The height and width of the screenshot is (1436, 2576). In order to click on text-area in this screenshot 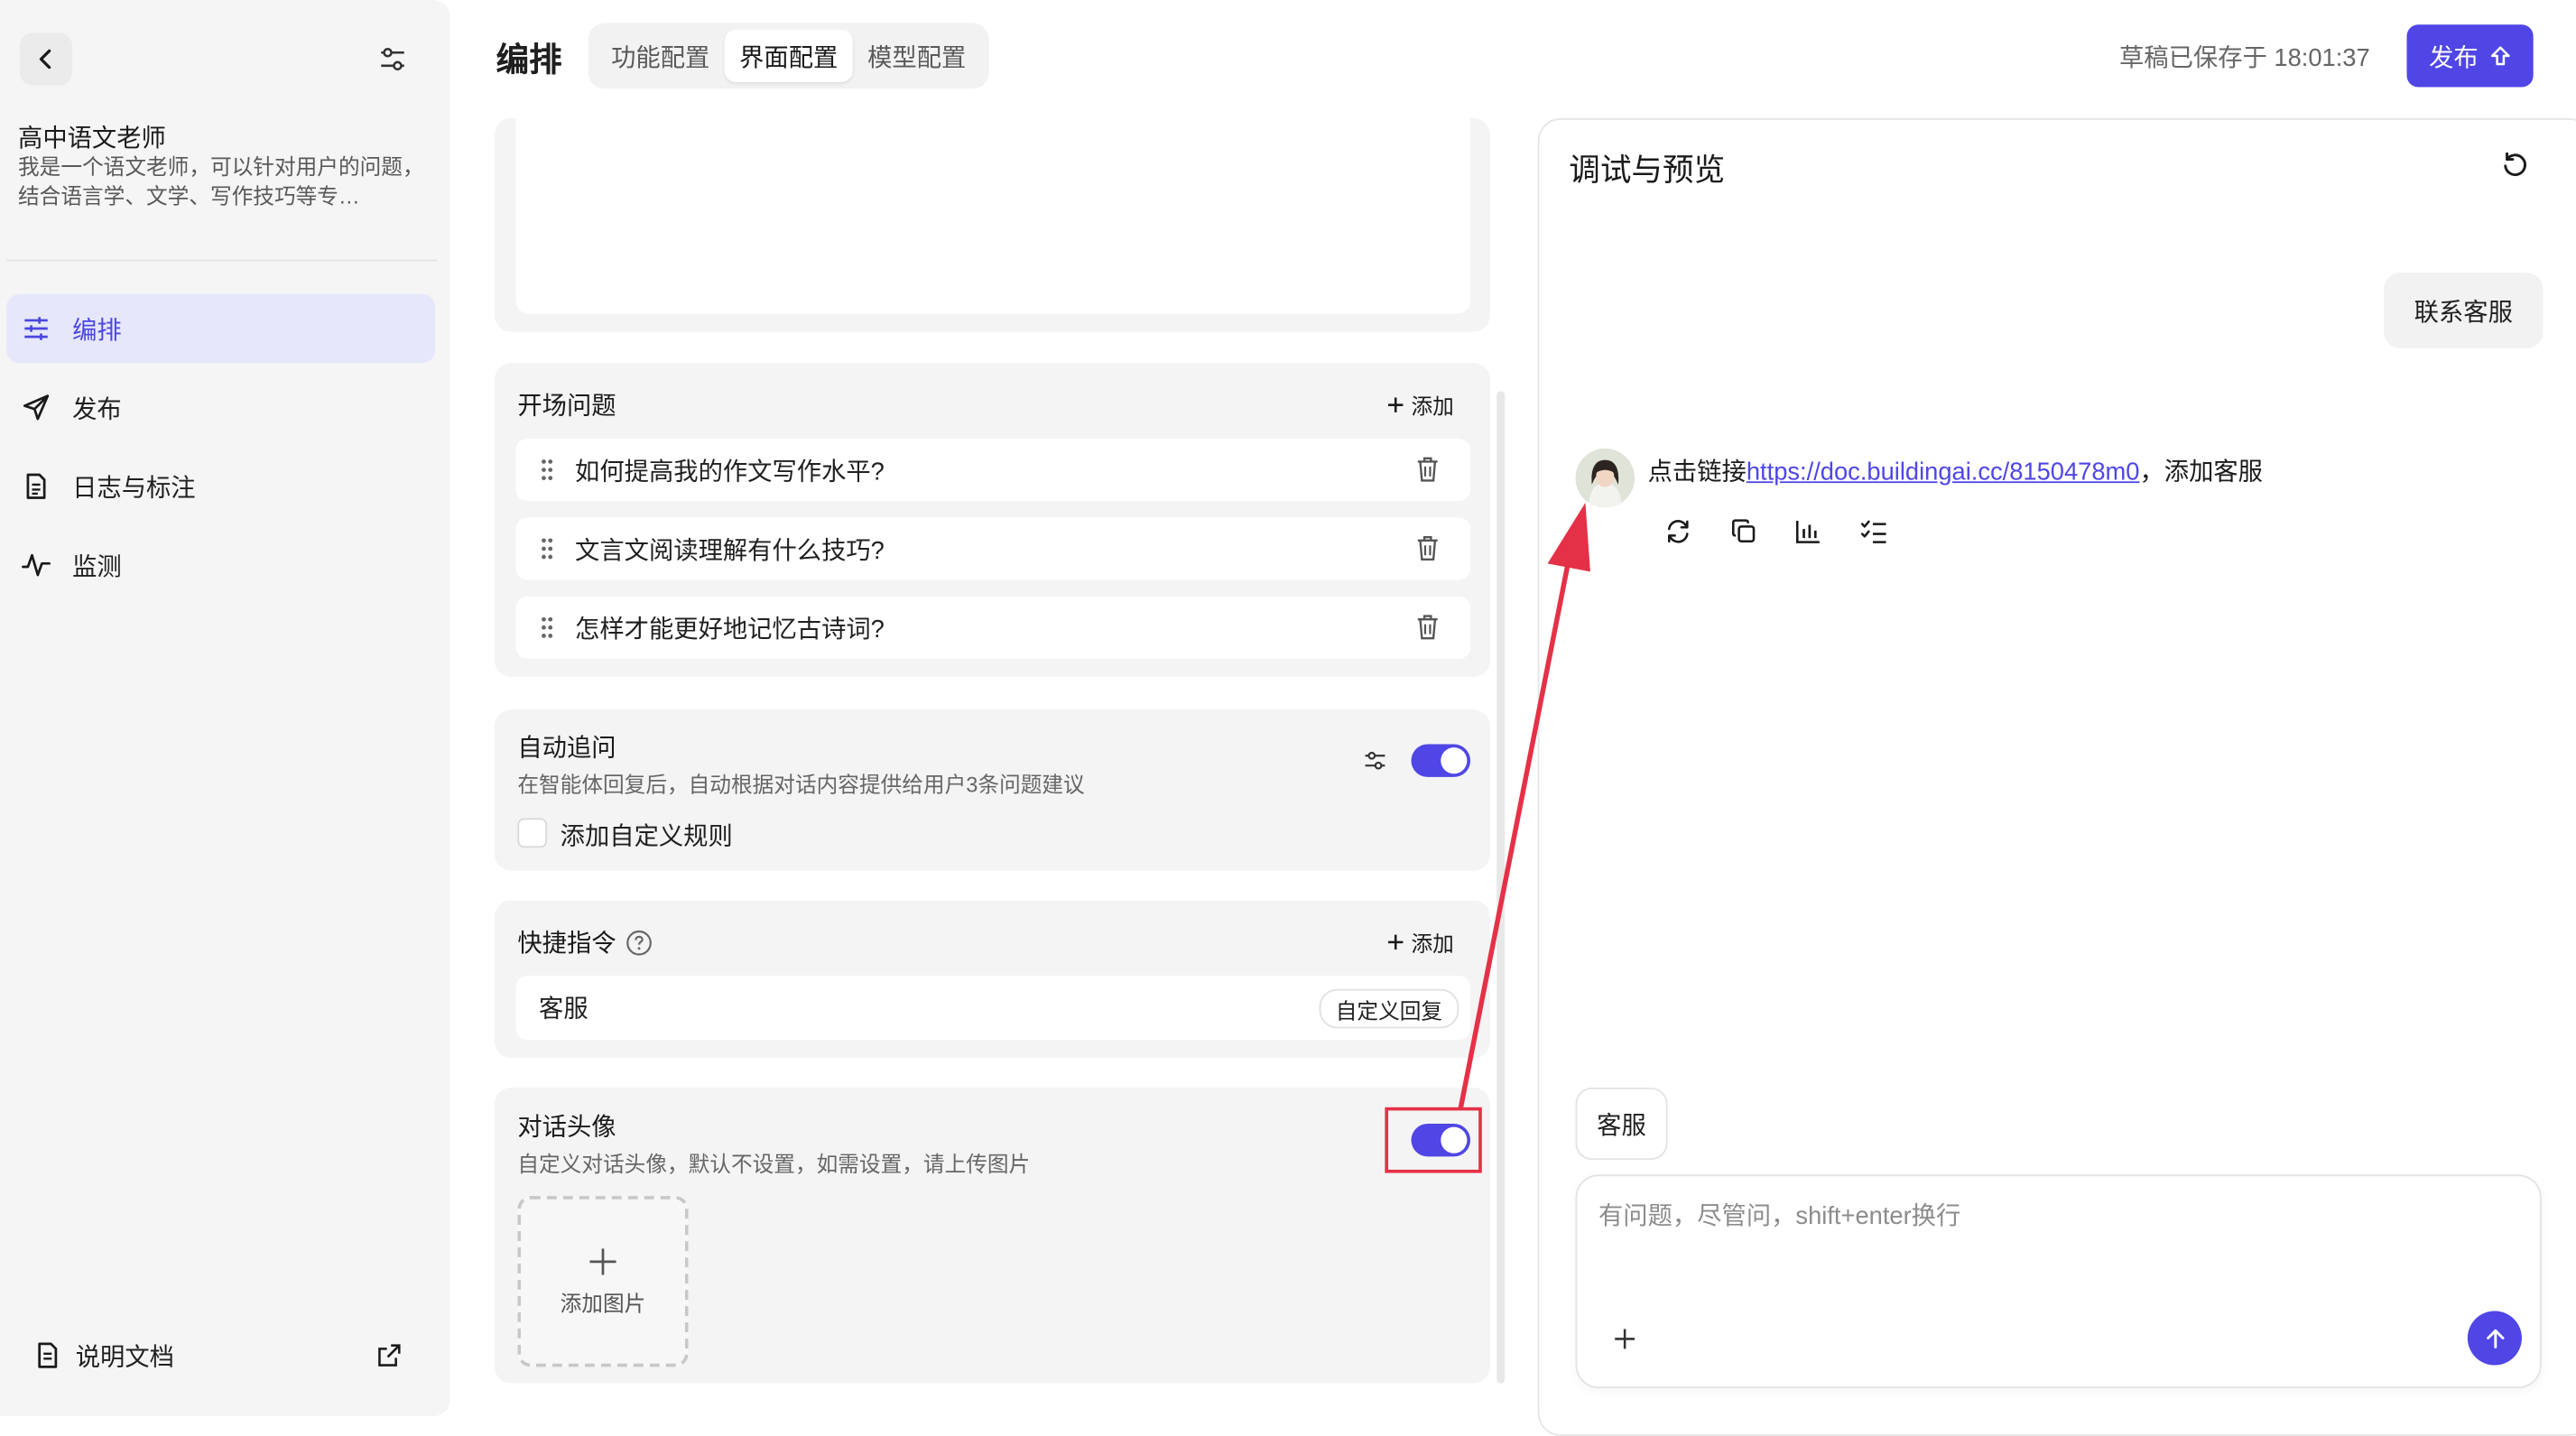, I will do `click(993, 216)`.